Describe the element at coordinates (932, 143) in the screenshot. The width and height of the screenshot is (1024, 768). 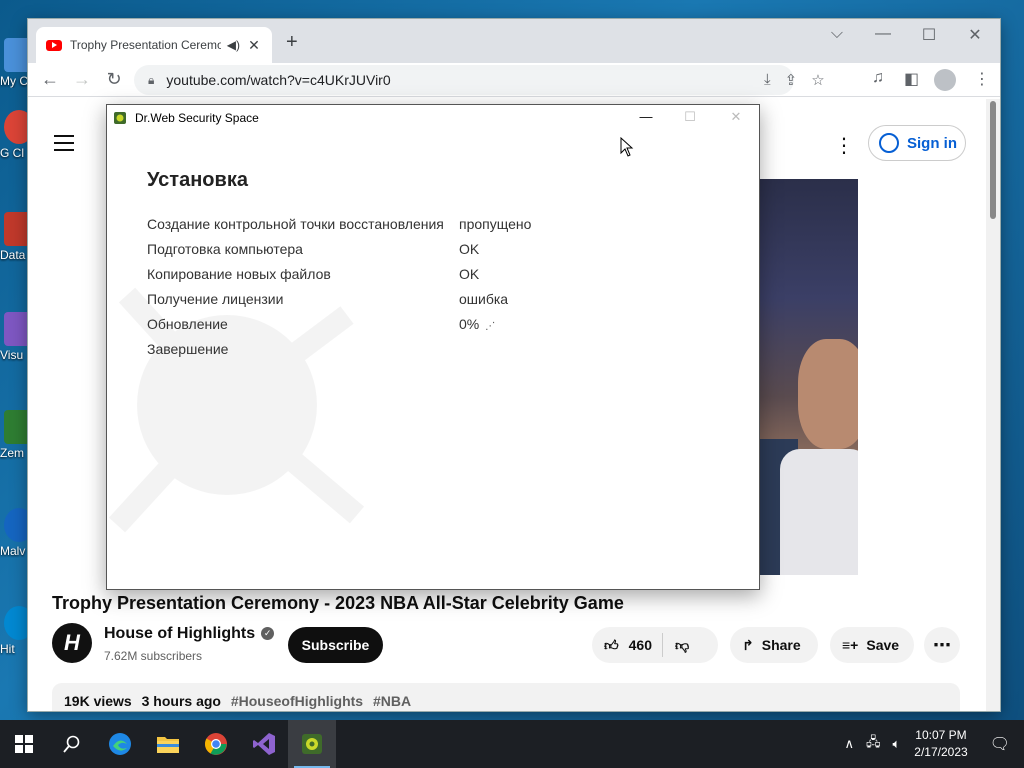
I see `sign-in-label: Sign in` at that location.